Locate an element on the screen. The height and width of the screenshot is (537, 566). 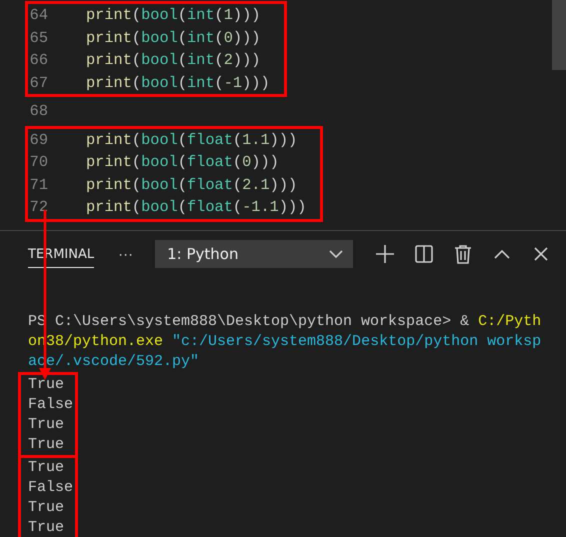
code-line: print(bool(float(0))) is located at coordinates (182, 162).